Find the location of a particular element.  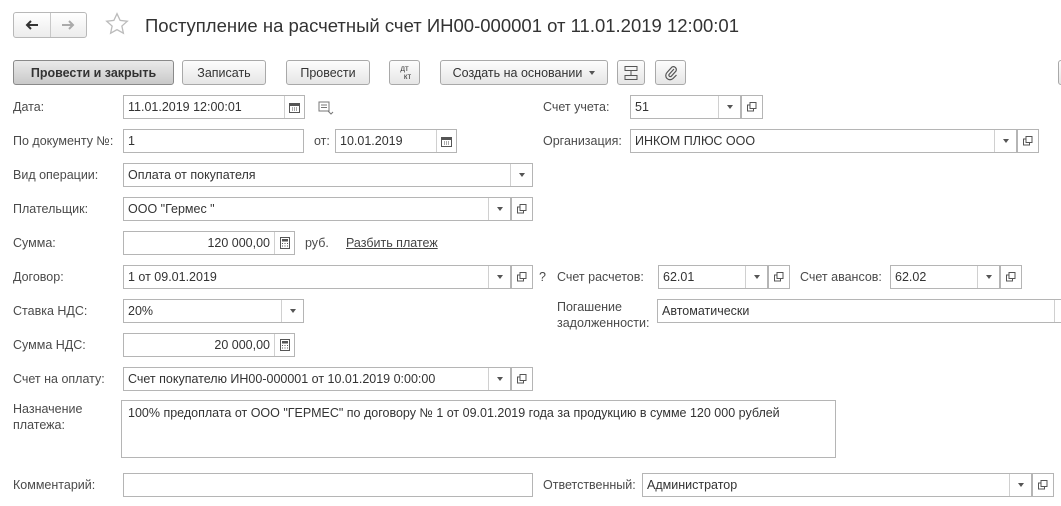

purpose-label-line2: платежа: is located at coordinates (39, 425).